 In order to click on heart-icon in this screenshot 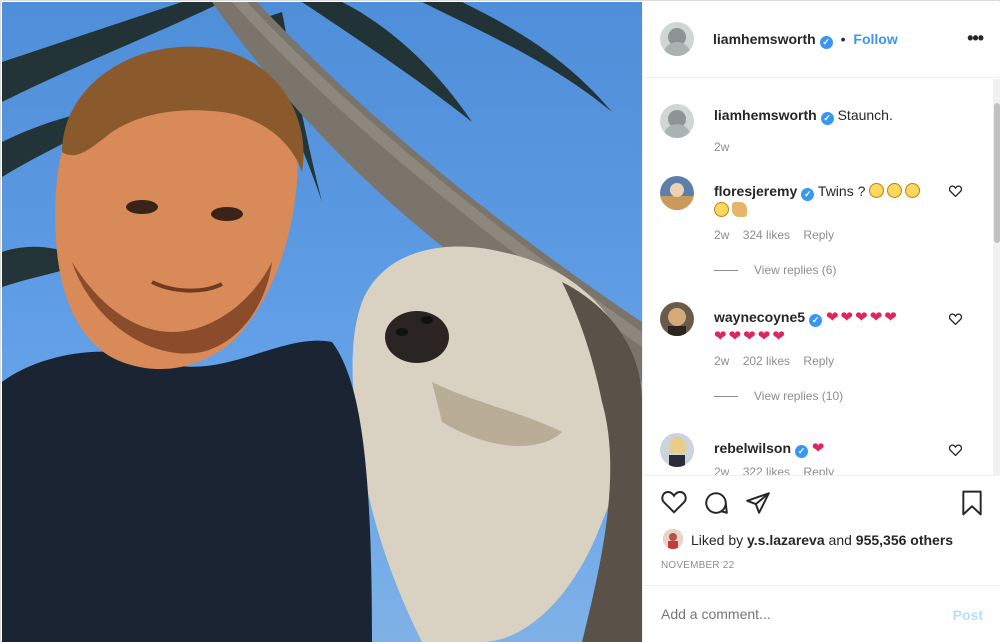, I will do `click(674, 504)`.